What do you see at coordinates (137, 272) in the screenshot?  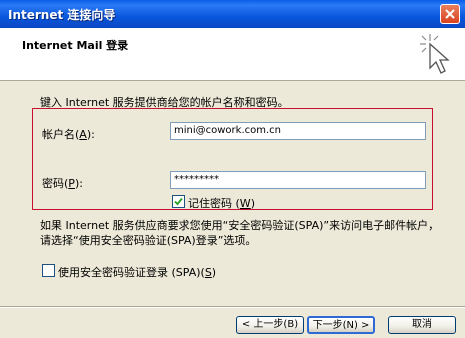 I see `spa-label: 使用安全密码验证登录 (SPA)(S)` at bounding box center [137, 272].